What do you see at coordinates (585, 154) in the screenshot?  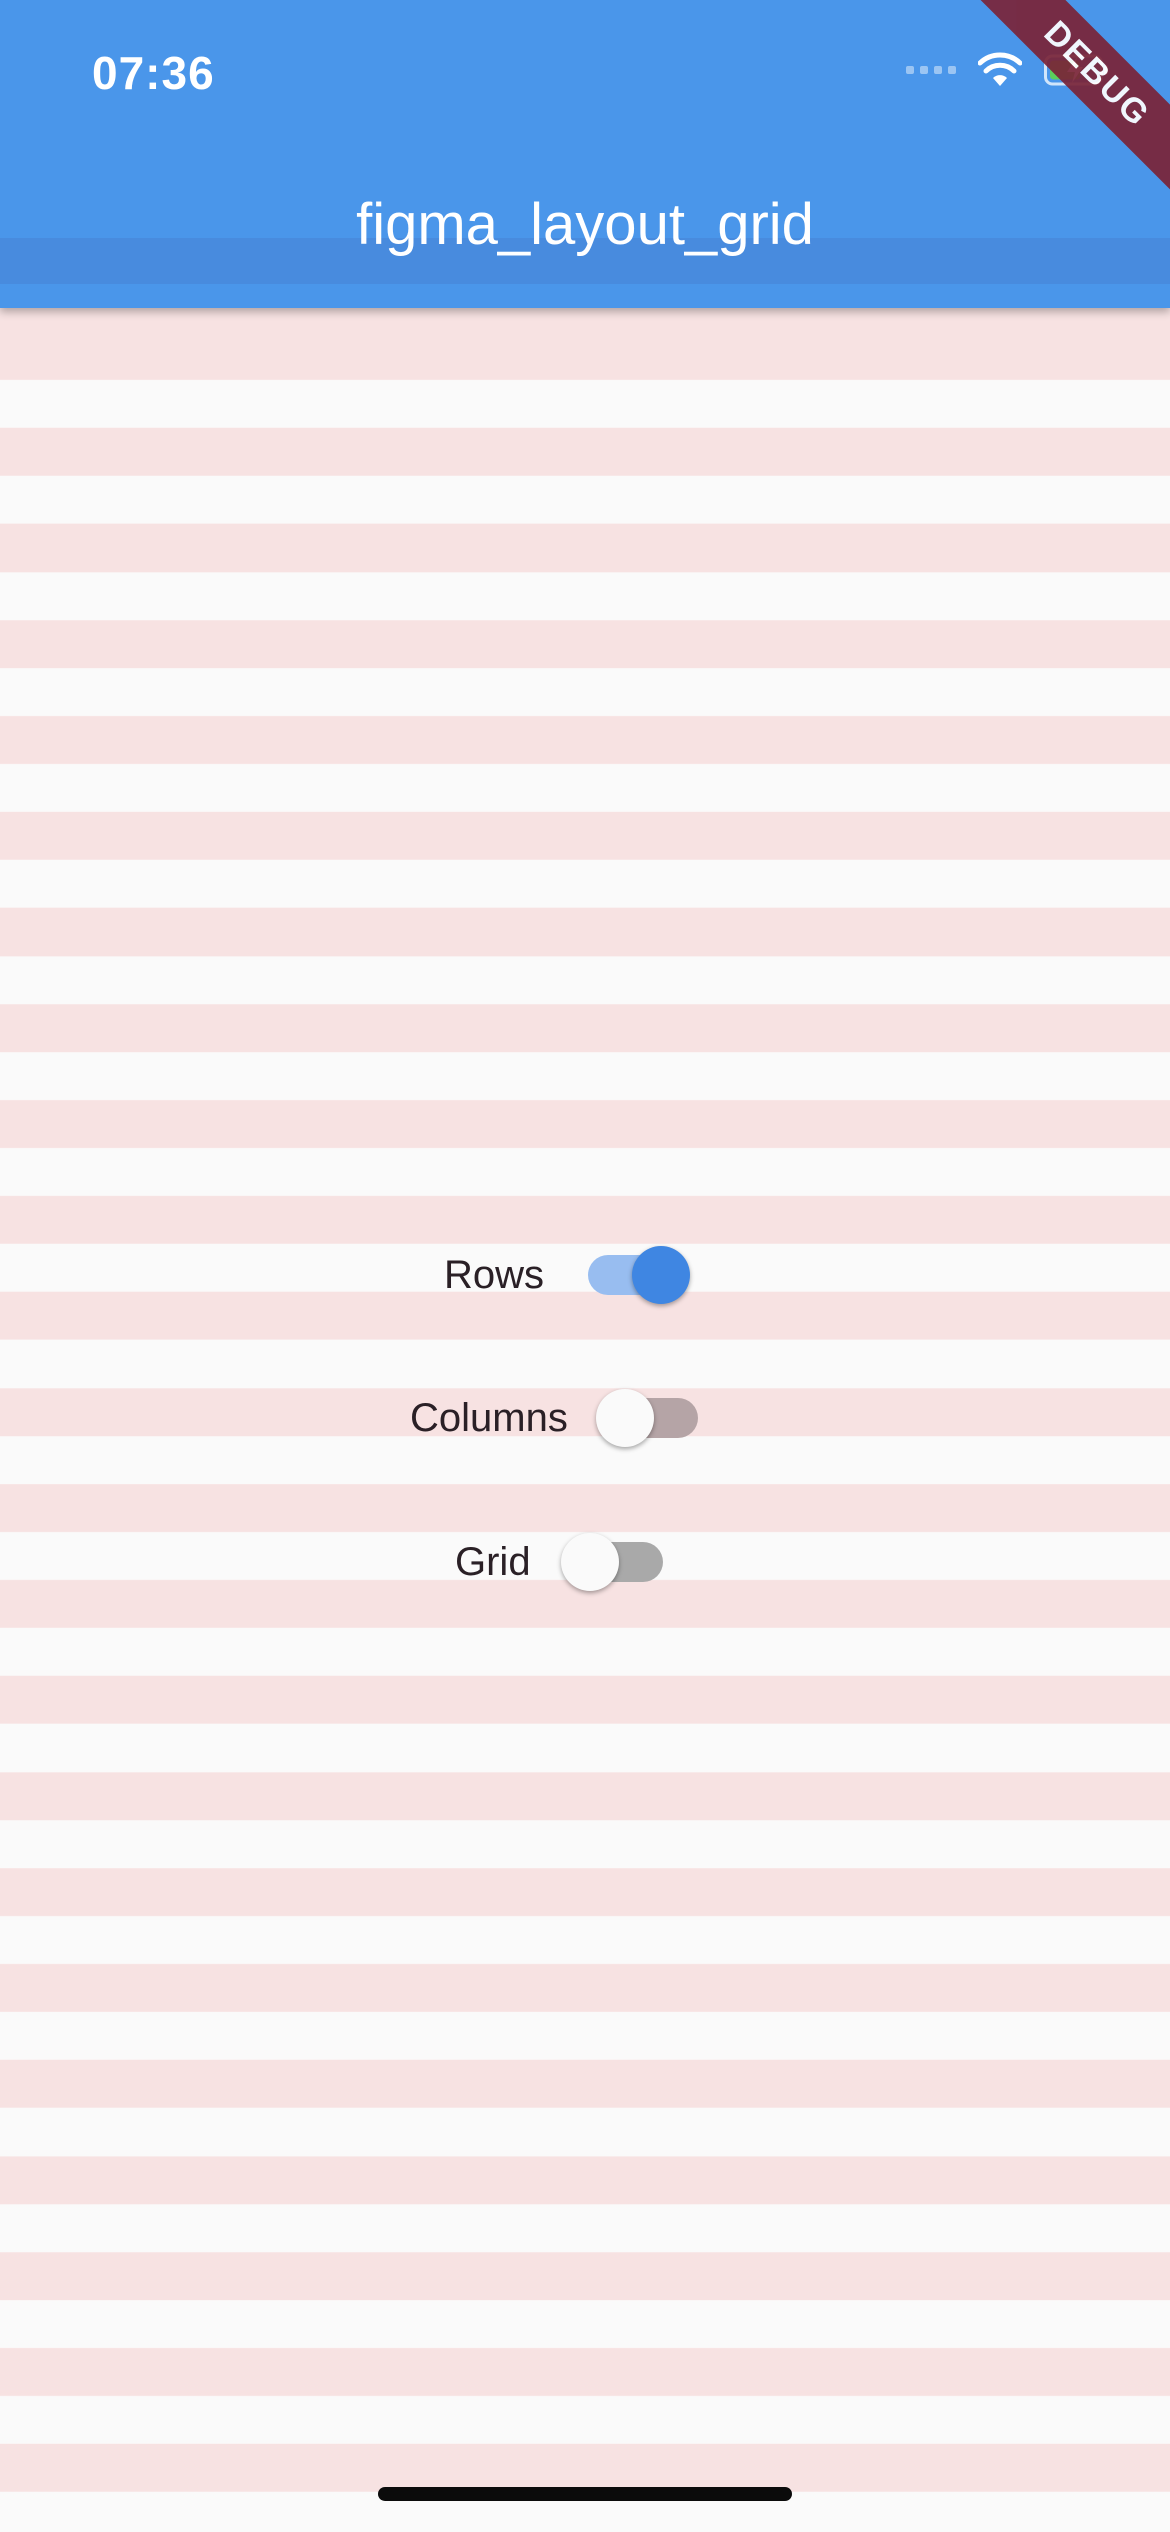 I see `app-bar: 07:36 figma_layout_grid` at bounding box center [585, 154].